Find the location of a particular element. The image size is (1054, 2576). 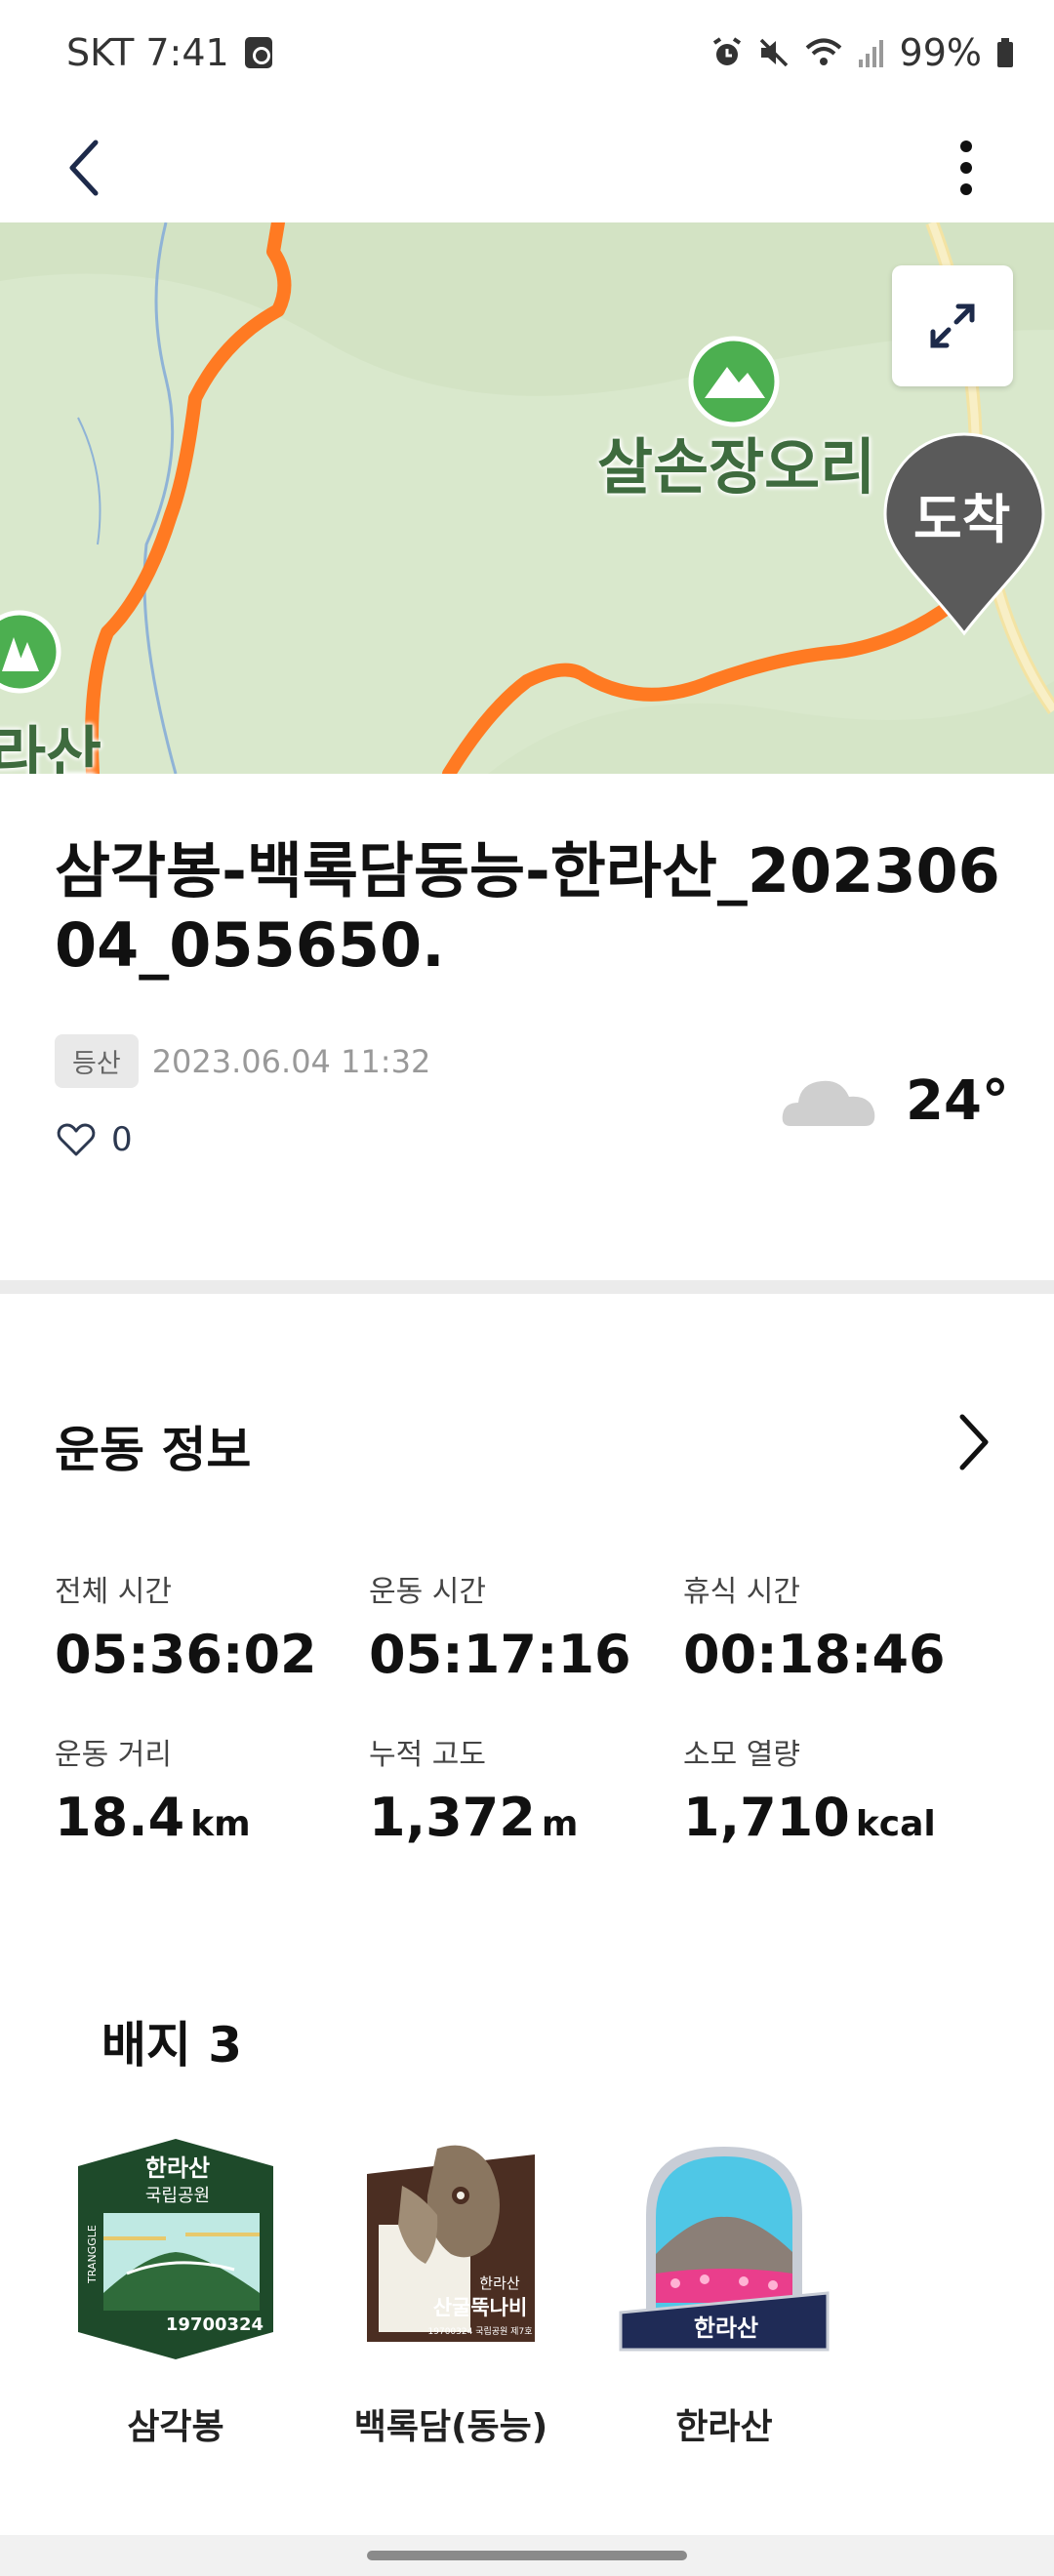

chevron-left-icon is located at coordinates (84, 168).